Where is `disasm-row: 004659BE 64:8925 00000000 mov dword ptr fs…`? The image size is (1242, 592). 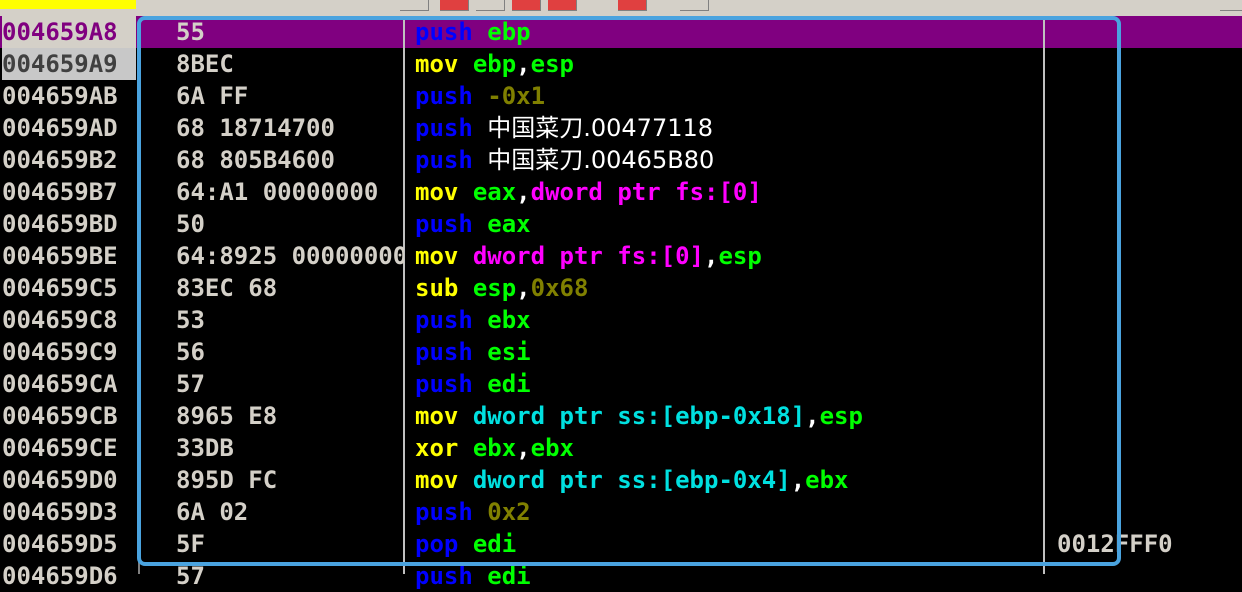 disasm-row: 004659BE 64:8925 00000000 mov dword ptr fs… is located at coordinates (621, 256).